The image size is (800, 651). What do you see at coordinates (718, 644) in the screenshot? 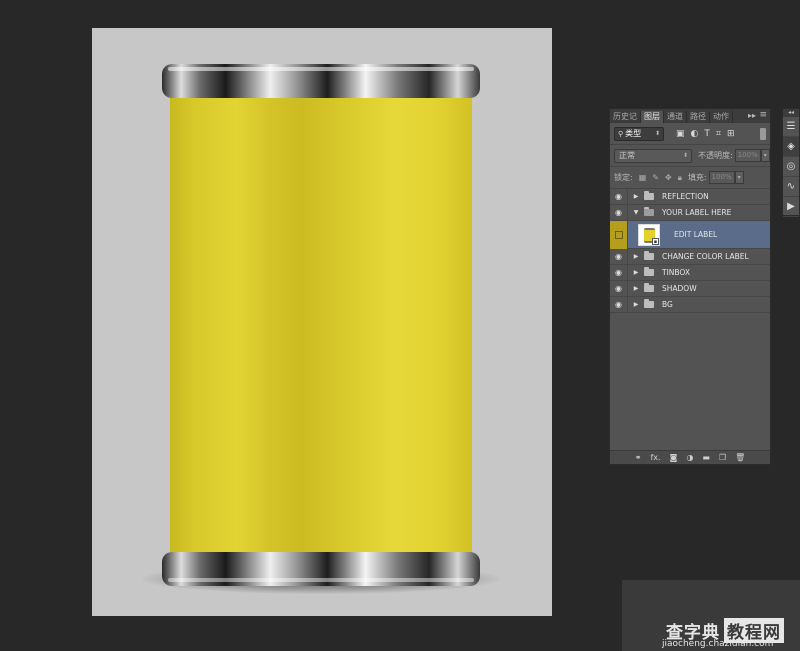
I see `watermark-url: jiaocheng.chazidian.com` at bounding box center [718, 644].